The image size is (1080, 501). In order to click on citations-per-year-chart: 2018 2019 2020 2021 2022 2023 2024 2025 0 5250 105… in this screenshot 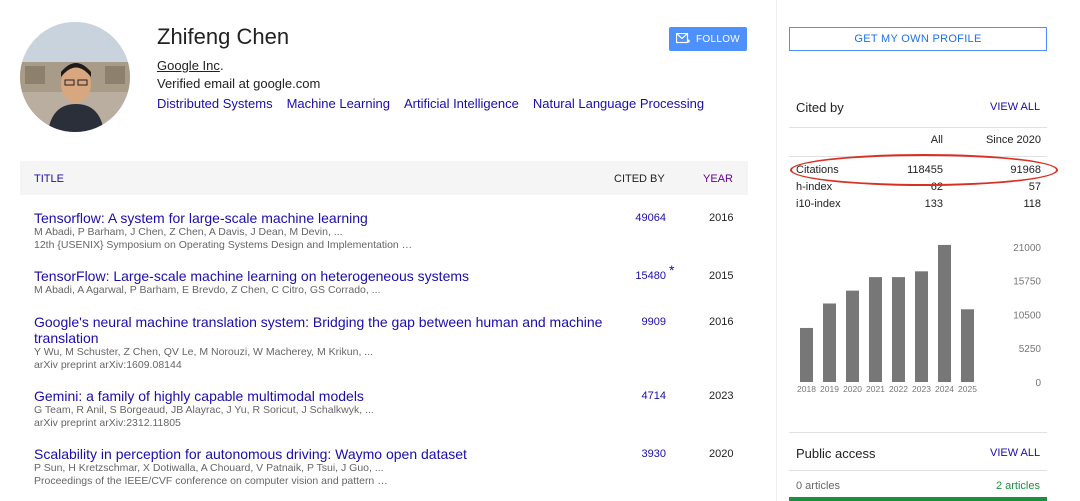, I will do `click(919, 318)`.